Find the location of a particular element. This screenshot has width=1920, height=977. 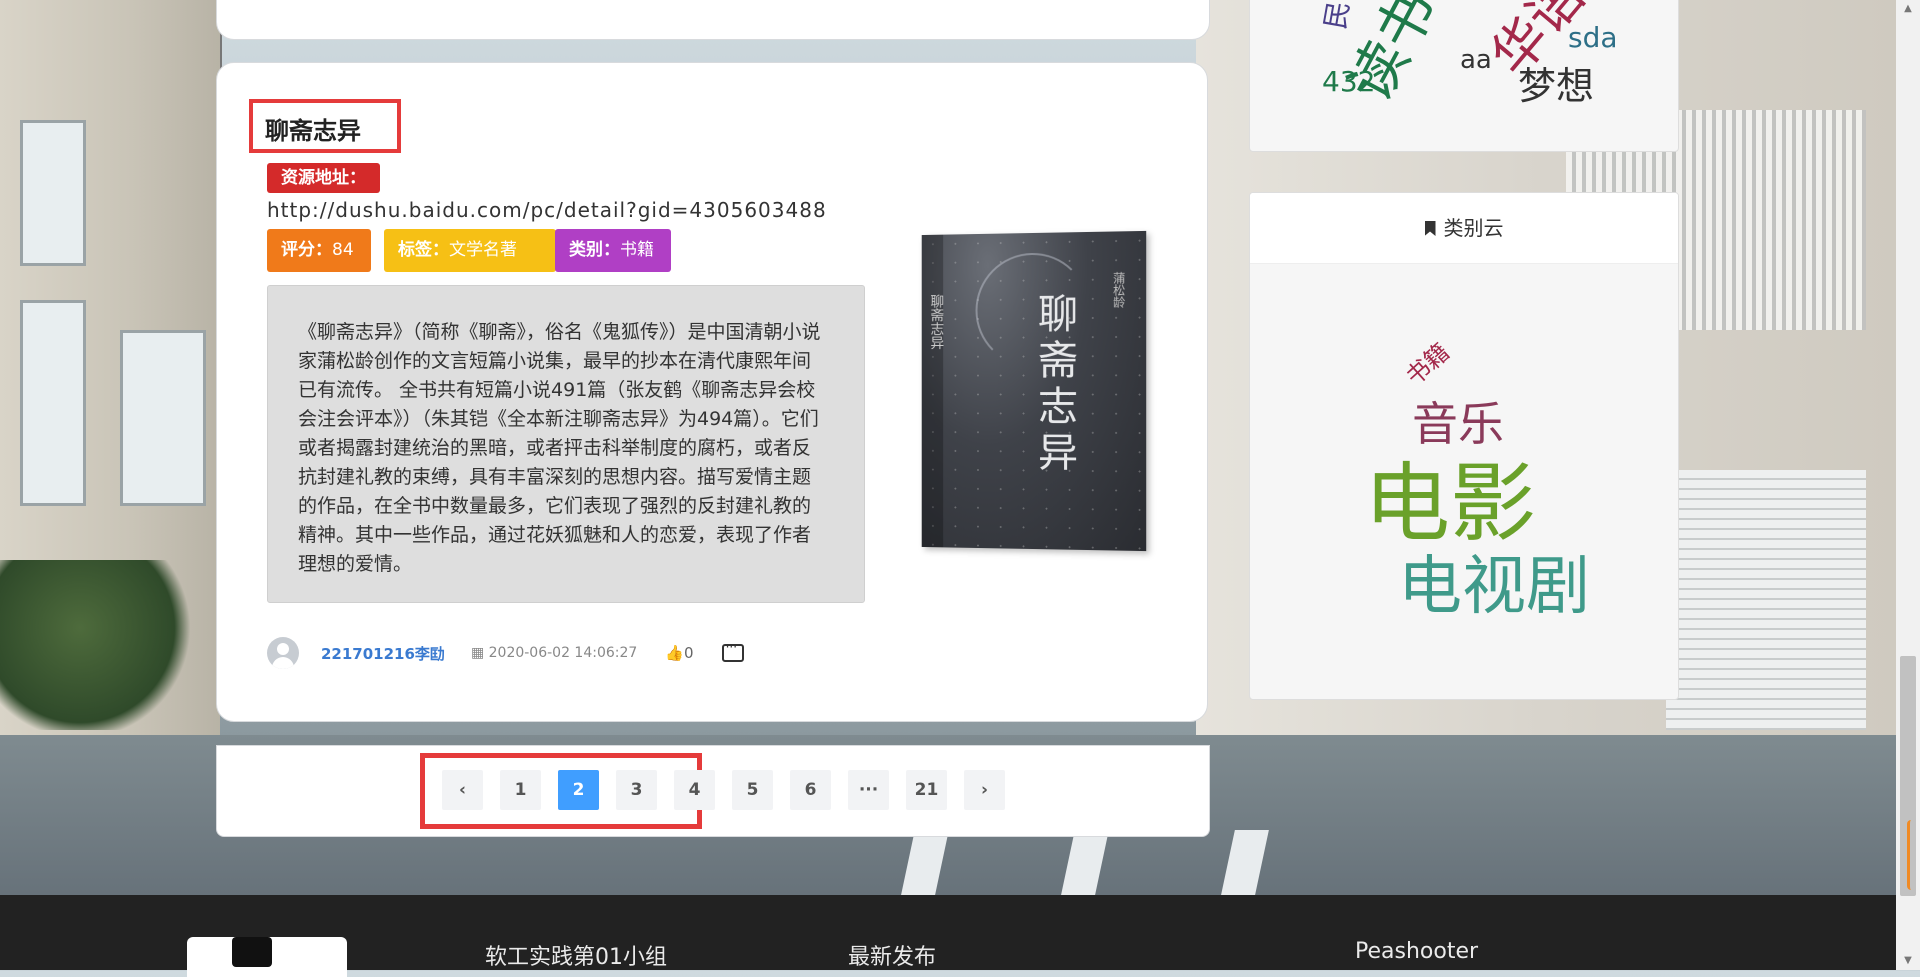

article-meta: 221701216李劻 ▦ 2020-06-02 14:06:27 👍0 is located at coordinates (505, 653).